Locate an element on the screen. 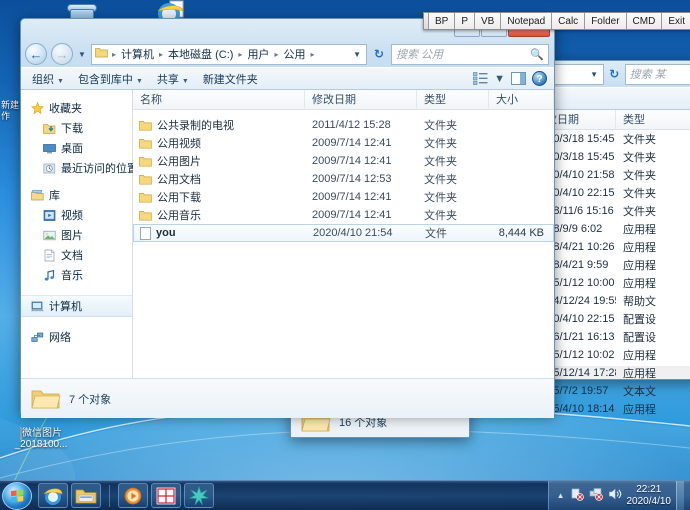  address-dropdown-icon: ▼ is located at coordinates (358, 54).